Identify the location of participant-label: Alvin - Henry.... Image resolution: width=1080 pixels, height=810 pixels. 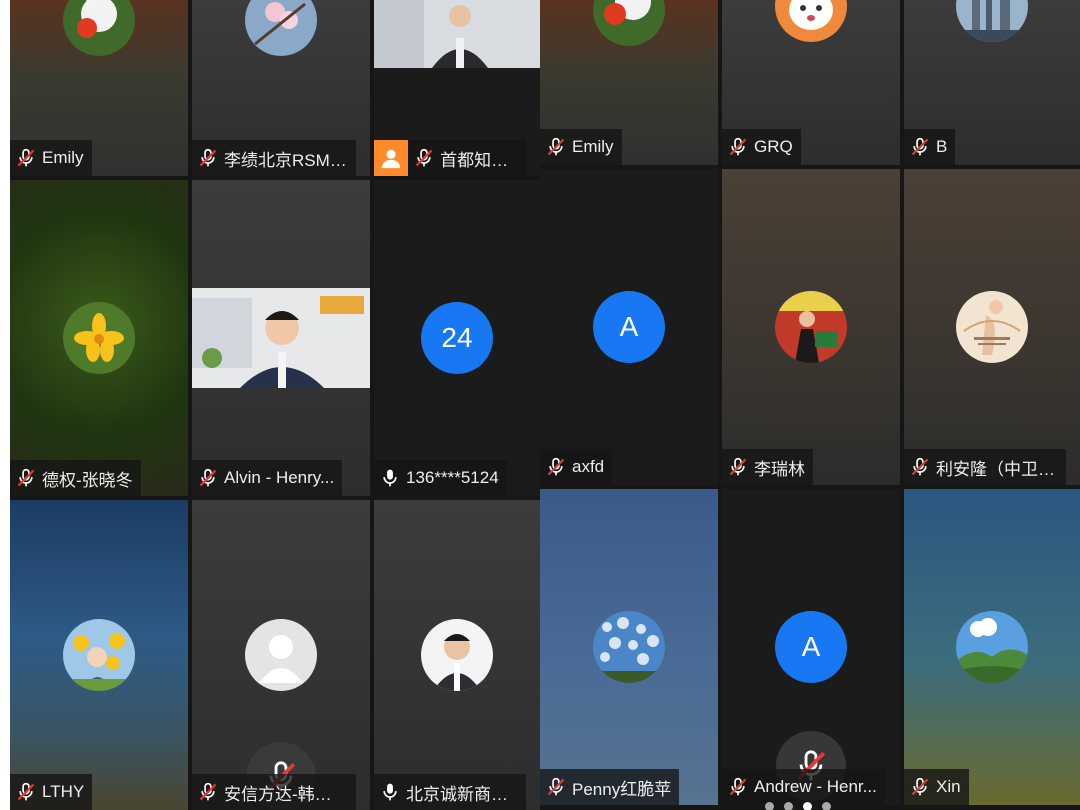
(267, 478).